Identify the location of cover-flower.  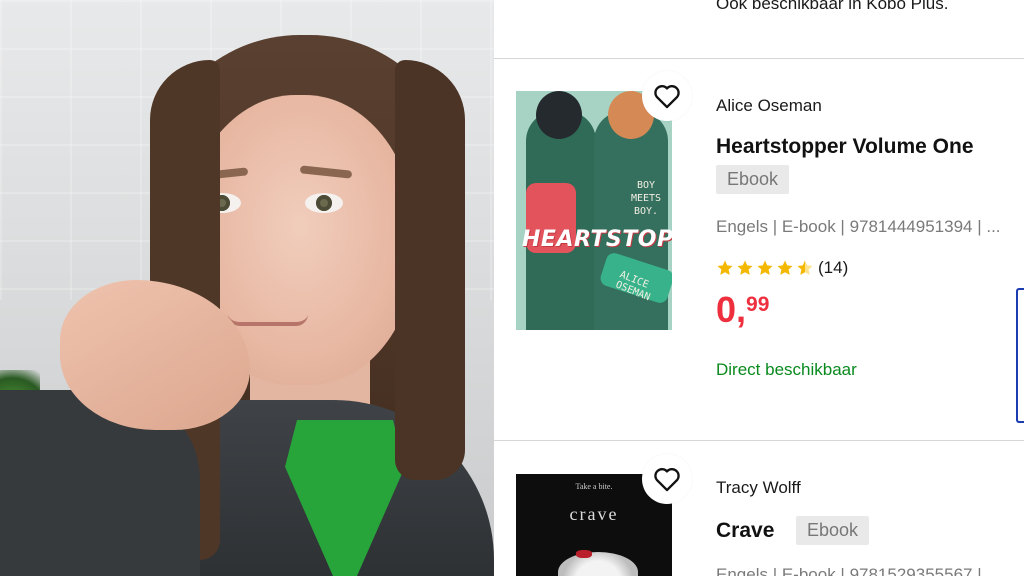
(598, 564).